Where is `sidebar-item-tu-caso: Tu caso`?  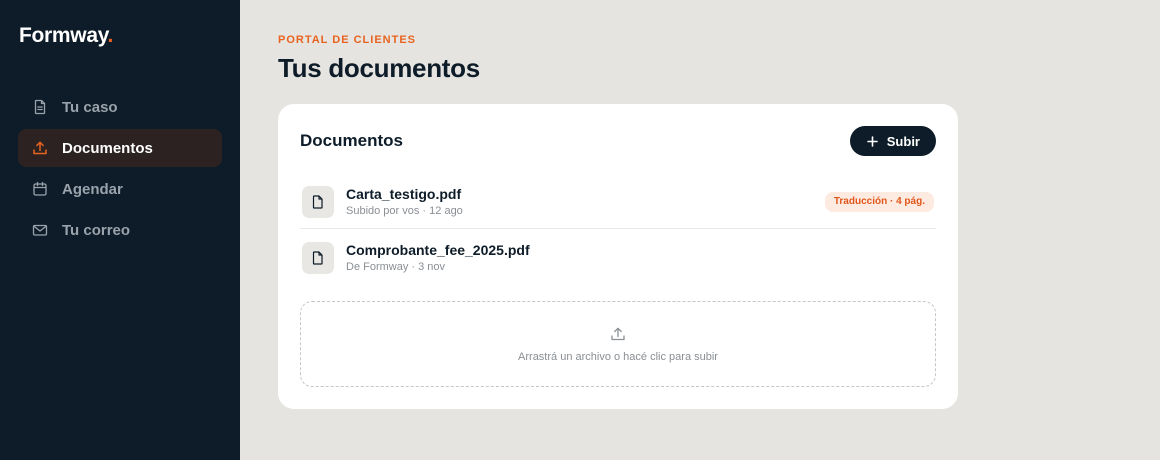
sidebar-item-tu-caso: Tu caso is located at coordinates (120, 107).